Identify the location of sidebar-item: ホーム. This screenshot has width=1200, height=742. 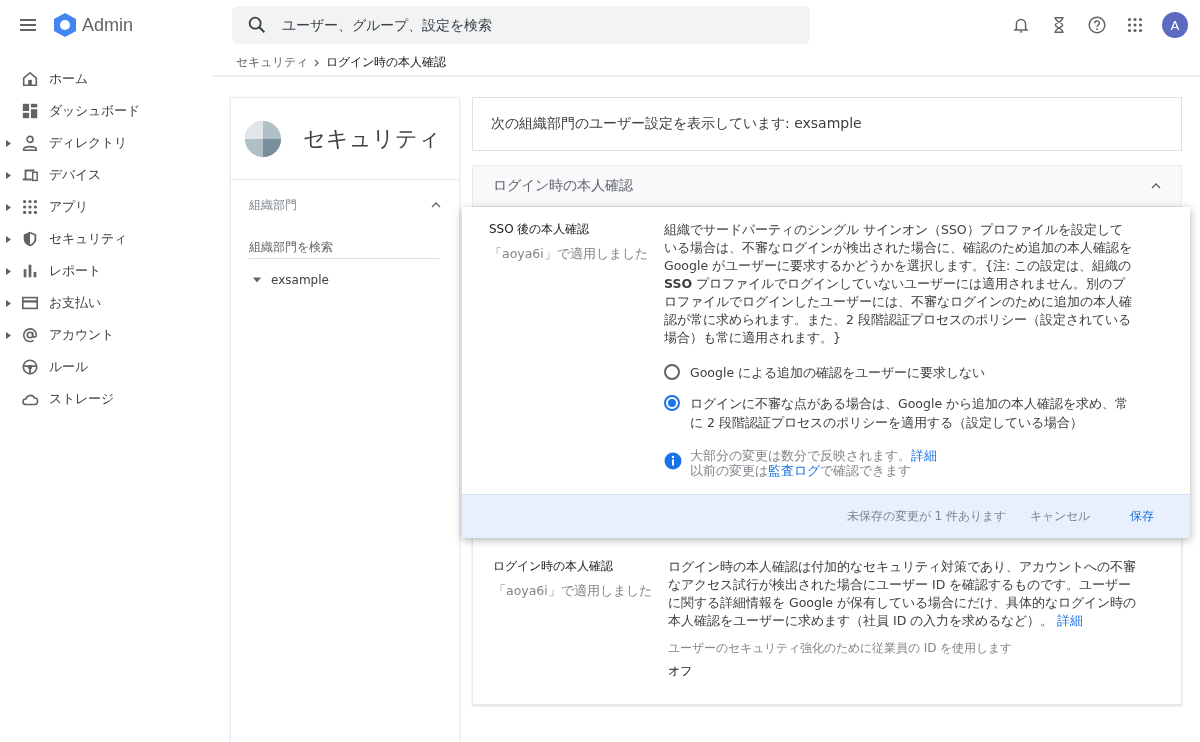
(106, 79).